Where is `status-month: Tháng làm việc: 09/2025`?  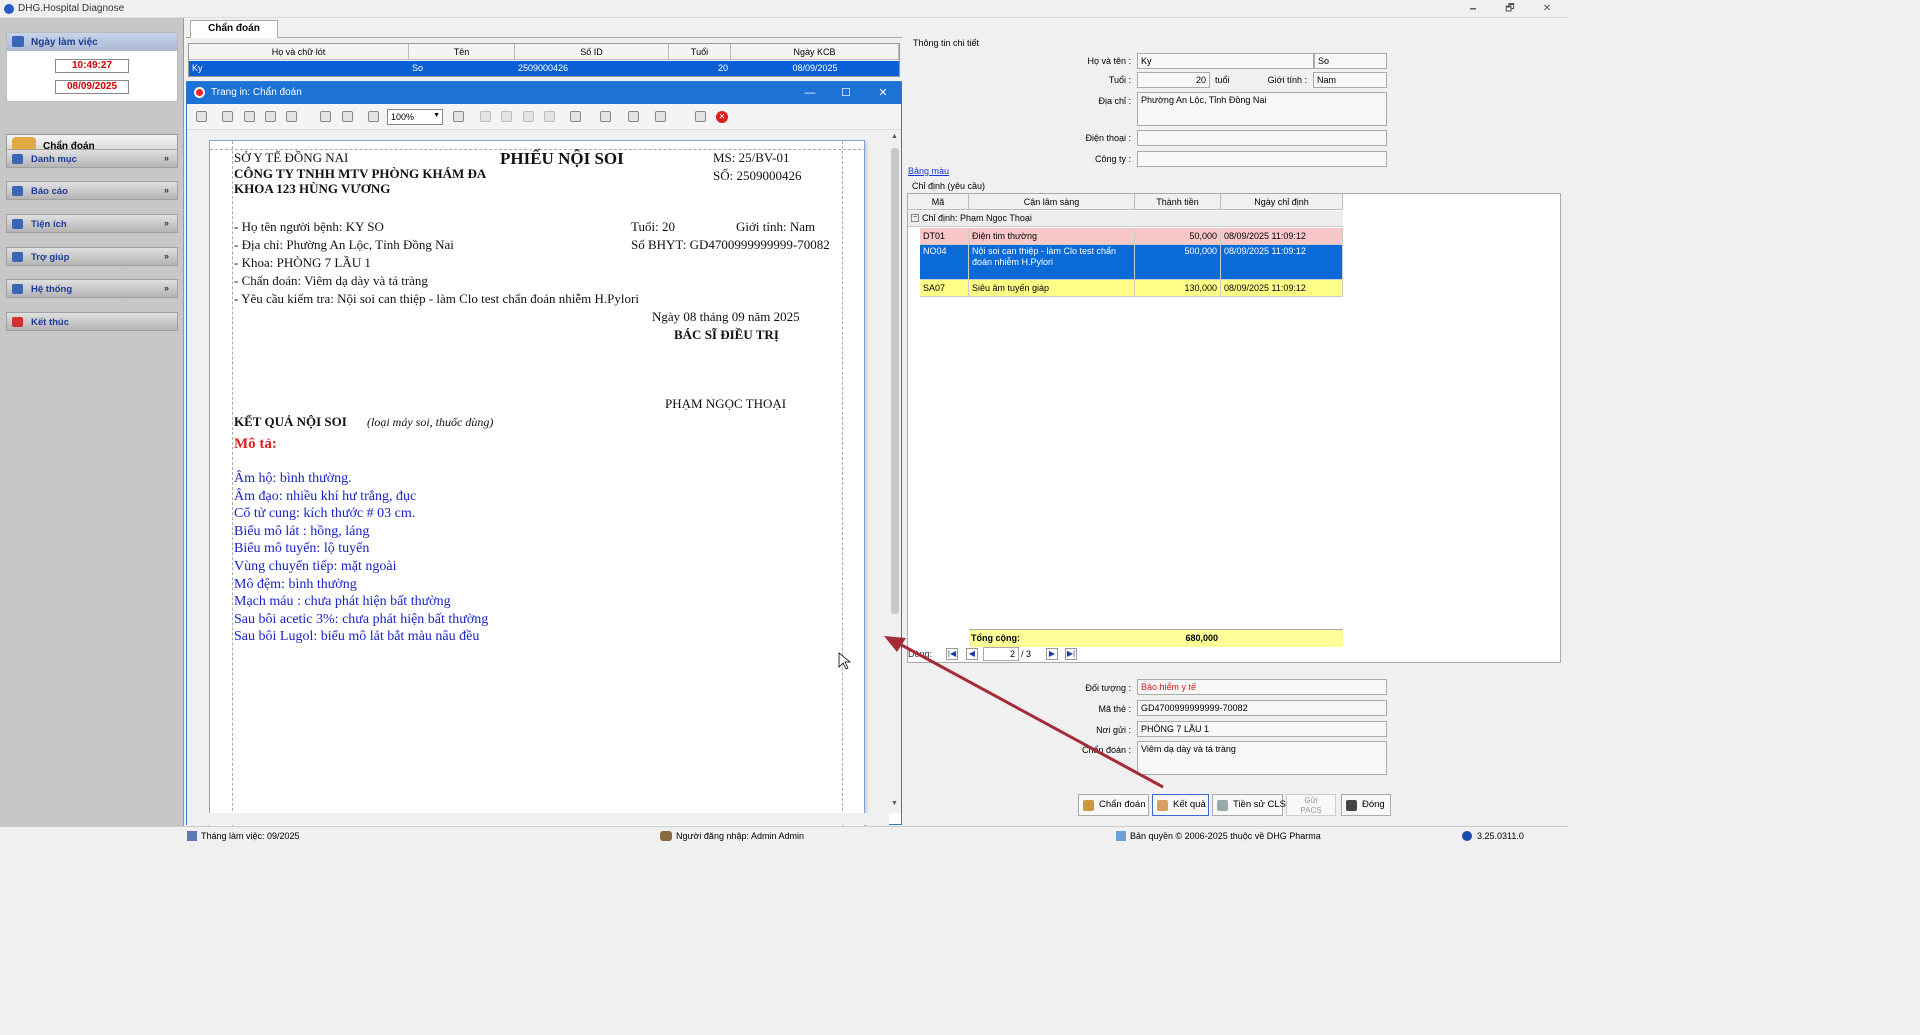 status-month: Tháng làm việc: 09/2025 is located at coordinates (250, 836).